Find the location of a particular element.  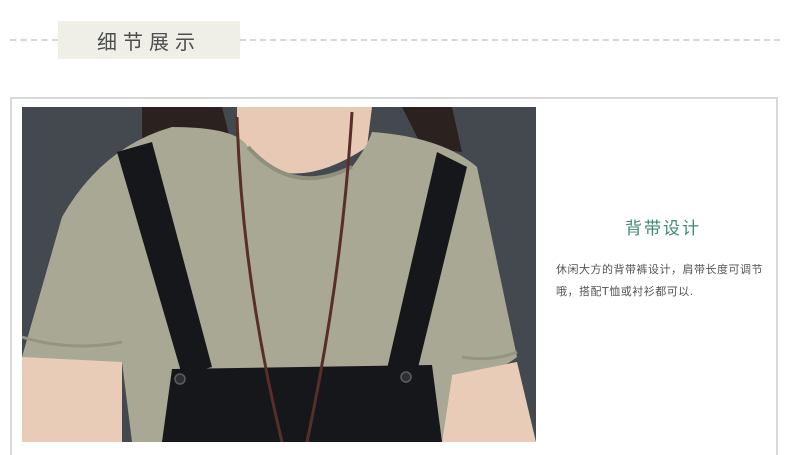

header-divider-left is located at coordinates (34, 40).